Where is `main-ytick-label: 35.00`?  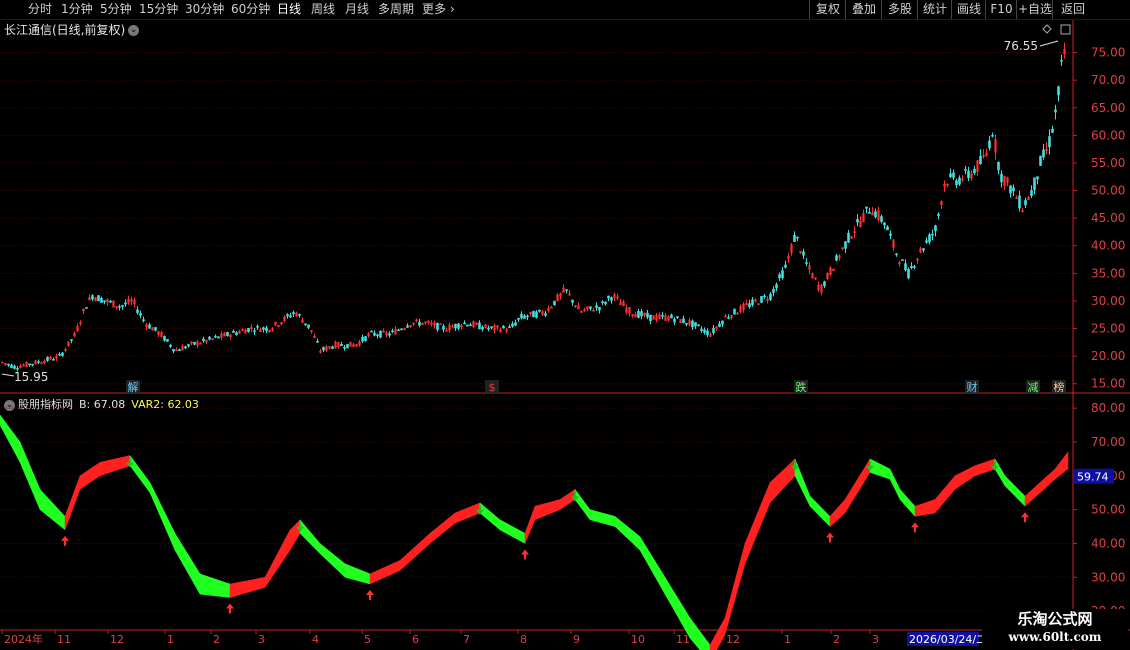 main-ytick-label: 35.00 is located at coordinates (1108, 273).